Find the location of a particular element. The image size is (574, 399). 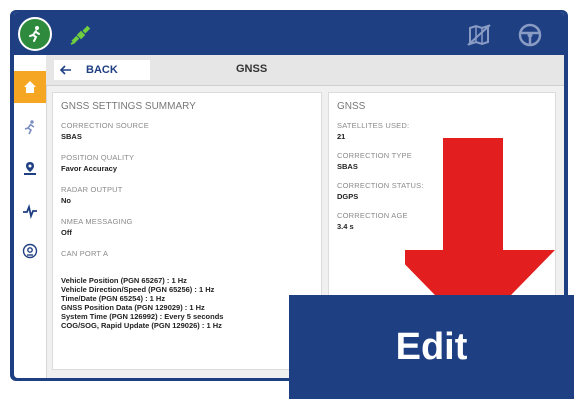

arrow-left-icon is located at coordinates (65, 70).